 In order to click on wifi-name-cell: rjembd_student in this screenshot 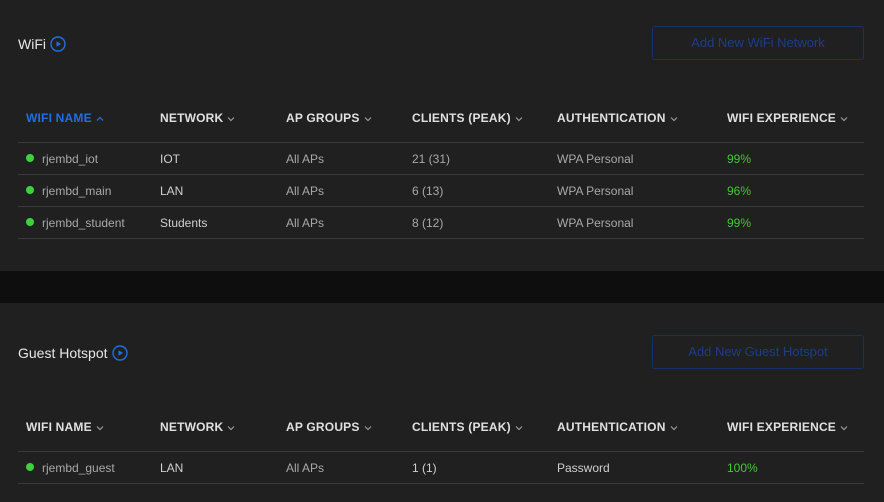, I will do `click(85, 222)`.